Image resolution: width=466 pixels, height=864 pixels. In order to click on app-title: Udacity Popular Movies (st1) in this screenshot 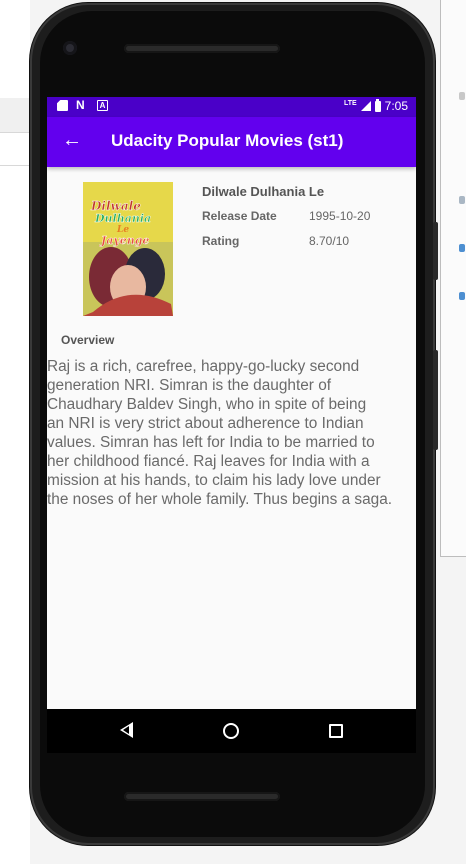, I will do `click(227, 140)`.